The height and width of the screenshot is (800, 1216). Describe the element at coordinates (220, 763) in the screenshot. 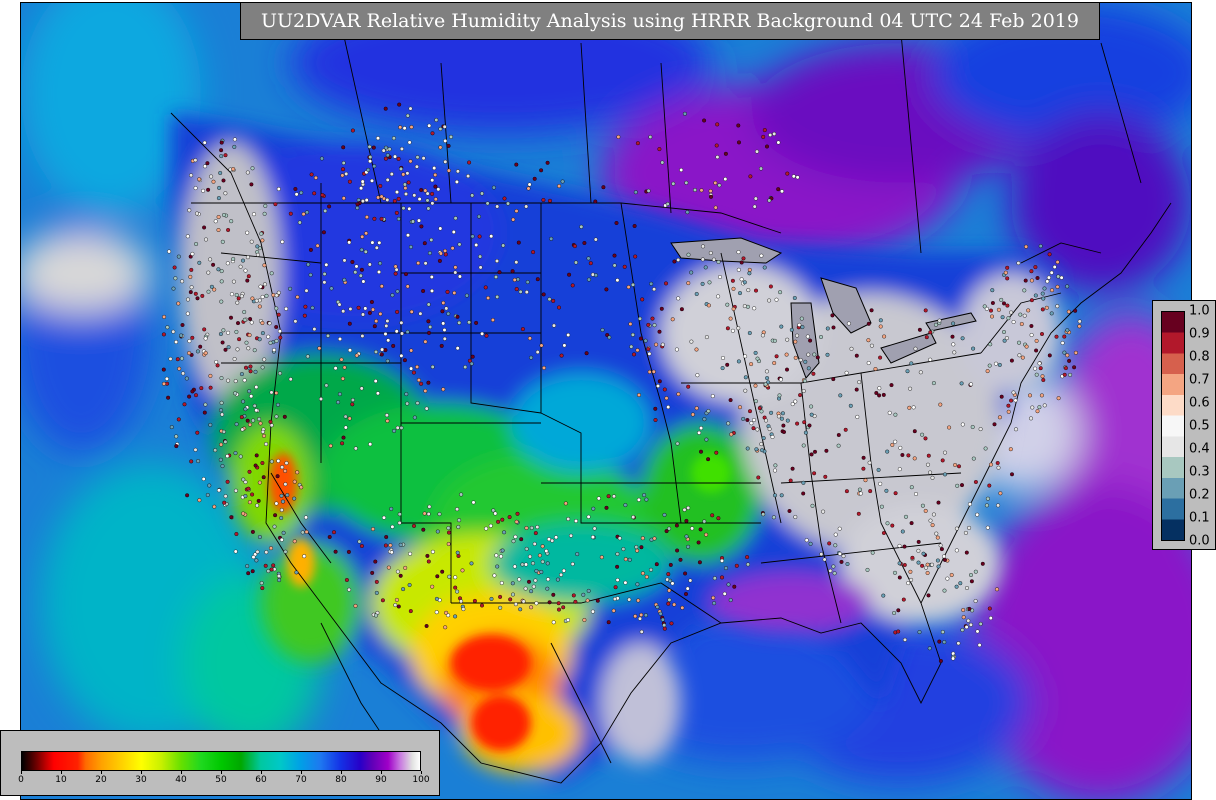

I see `rh-colorbar: 0 10 20 30 40 50 60 70 80 90 100` at that location.